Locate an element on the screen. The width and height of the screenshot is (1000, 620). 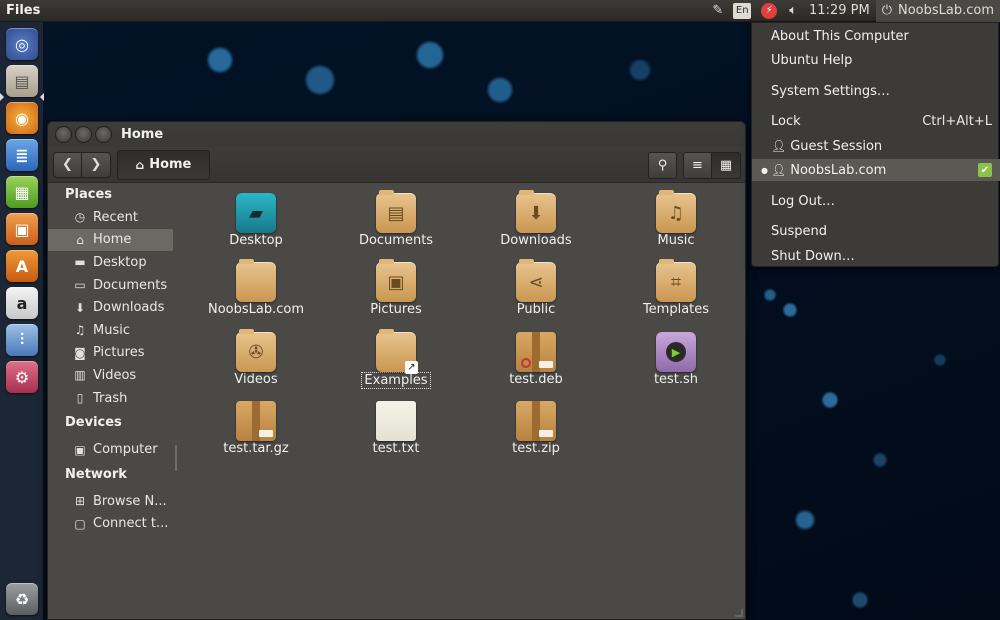
chevron-left-icon: ❮ is located at coordinates (67, 164).